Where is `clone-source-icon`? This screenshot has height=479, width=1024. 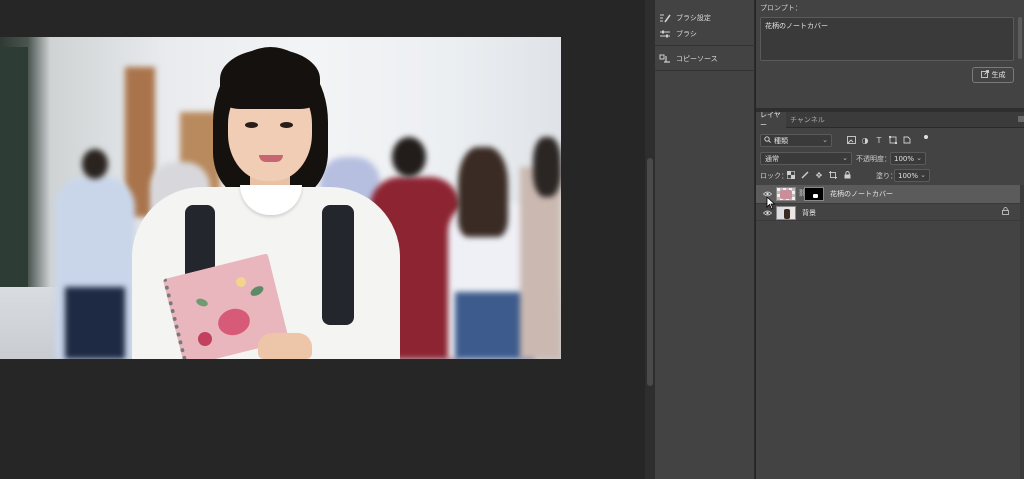
clone-source-icon is located at coordinates (665, 59).